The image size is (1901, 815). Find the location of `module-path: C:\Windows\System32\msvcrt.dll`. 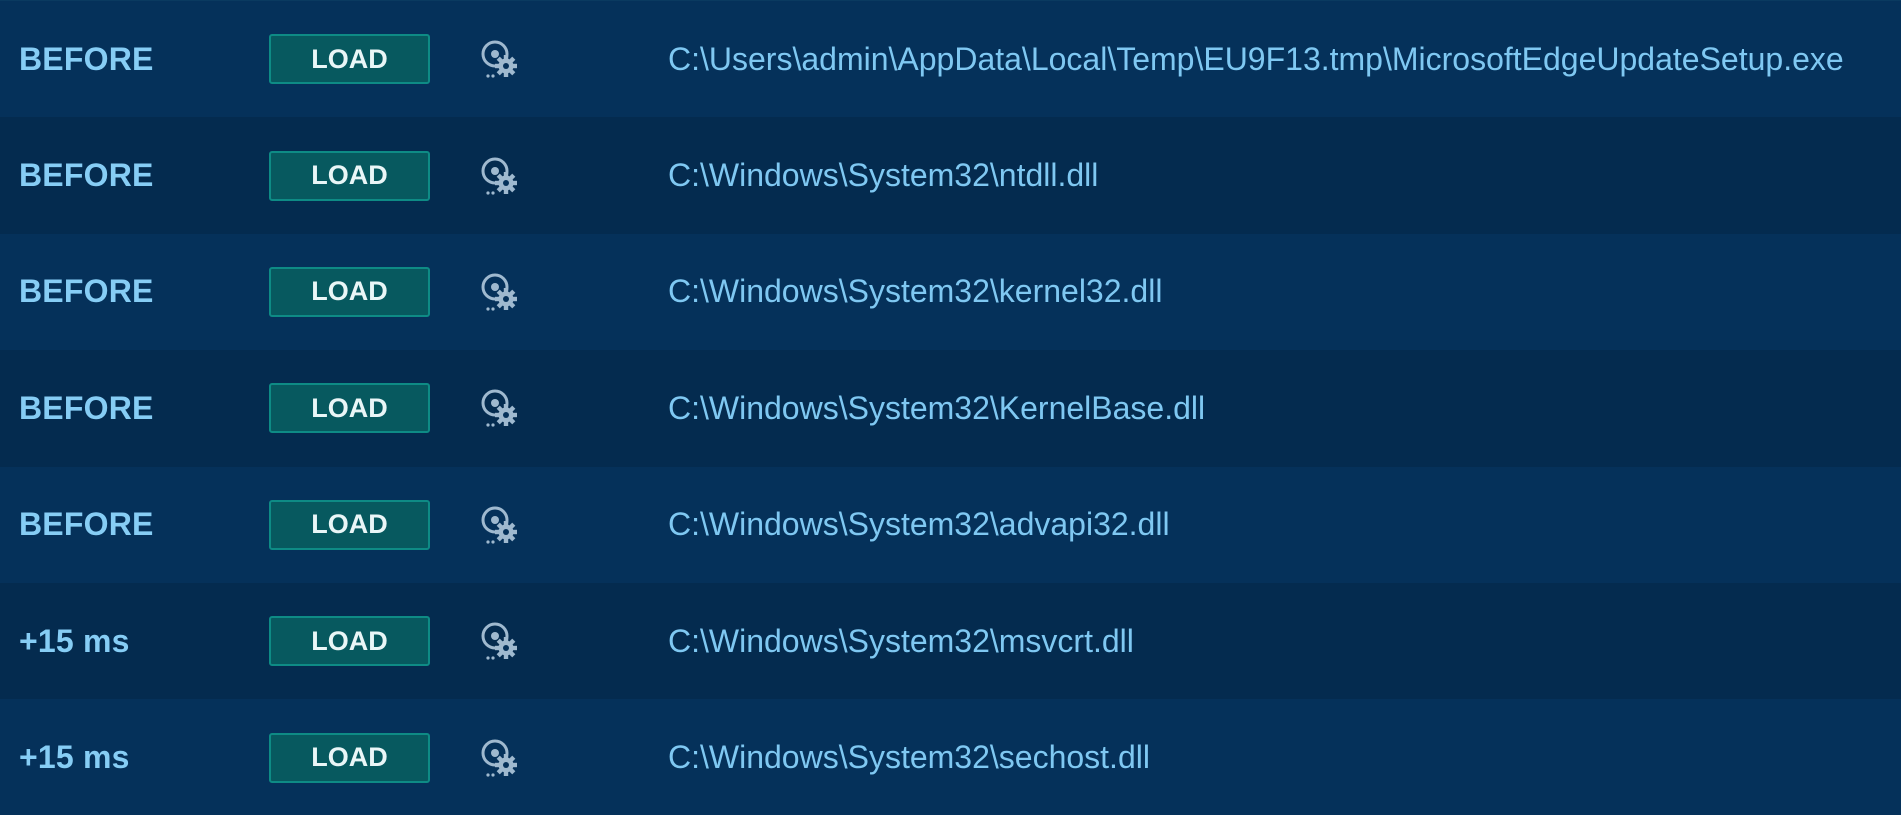

module-path: C:\Windows\System32\msvcrt.dll is located at coordinates (901, 640).